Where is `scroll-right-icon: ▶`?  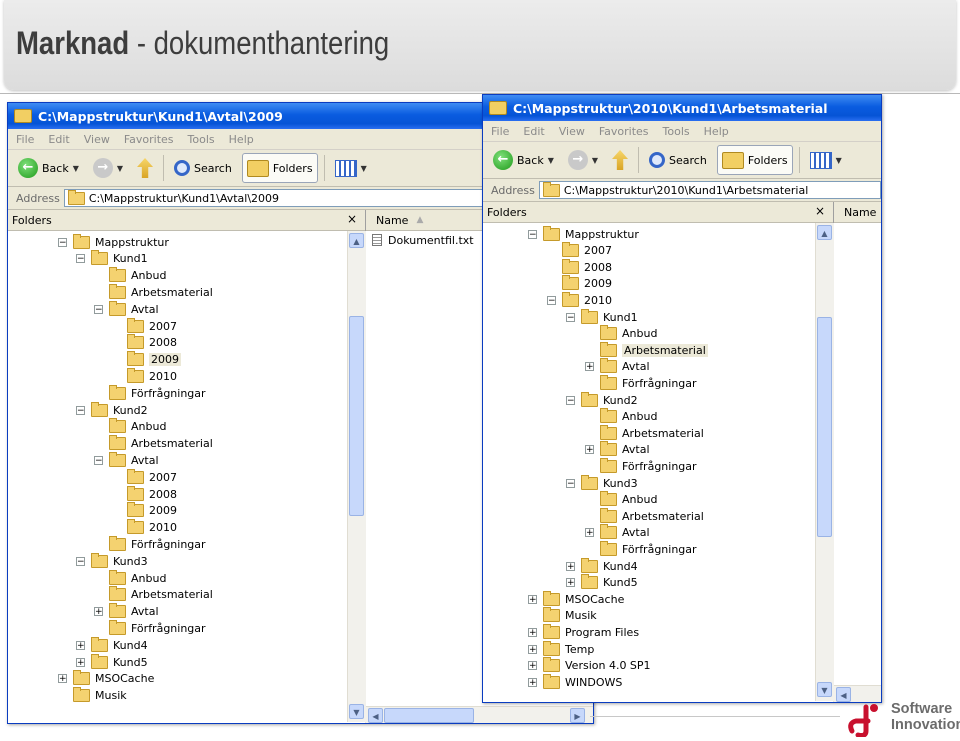 scroll-right-icon: ▶ is located at coordinates (577, 715).